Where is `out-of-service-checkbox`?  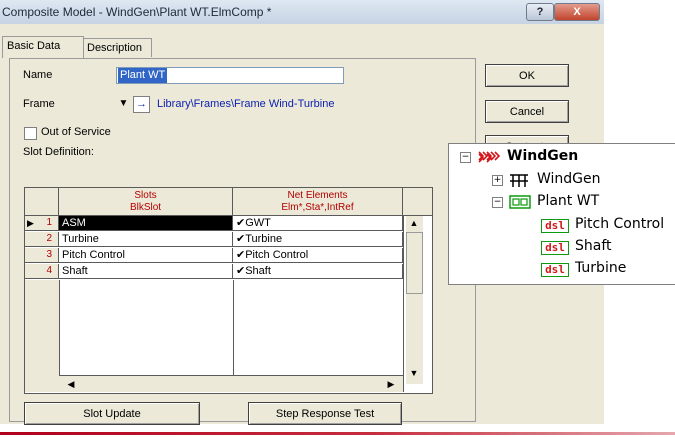 out-of-service-checkbox is located at coordinates (30, 133).